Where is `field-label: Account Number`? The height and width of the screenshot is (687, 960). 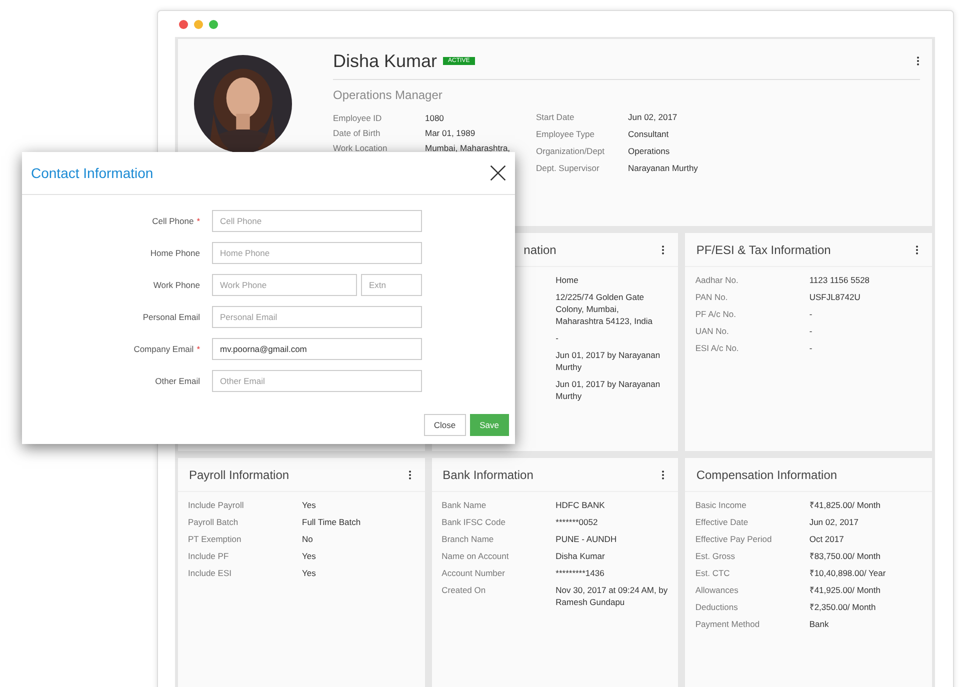
field-label: Account Number is located at coordinates (473, 573).